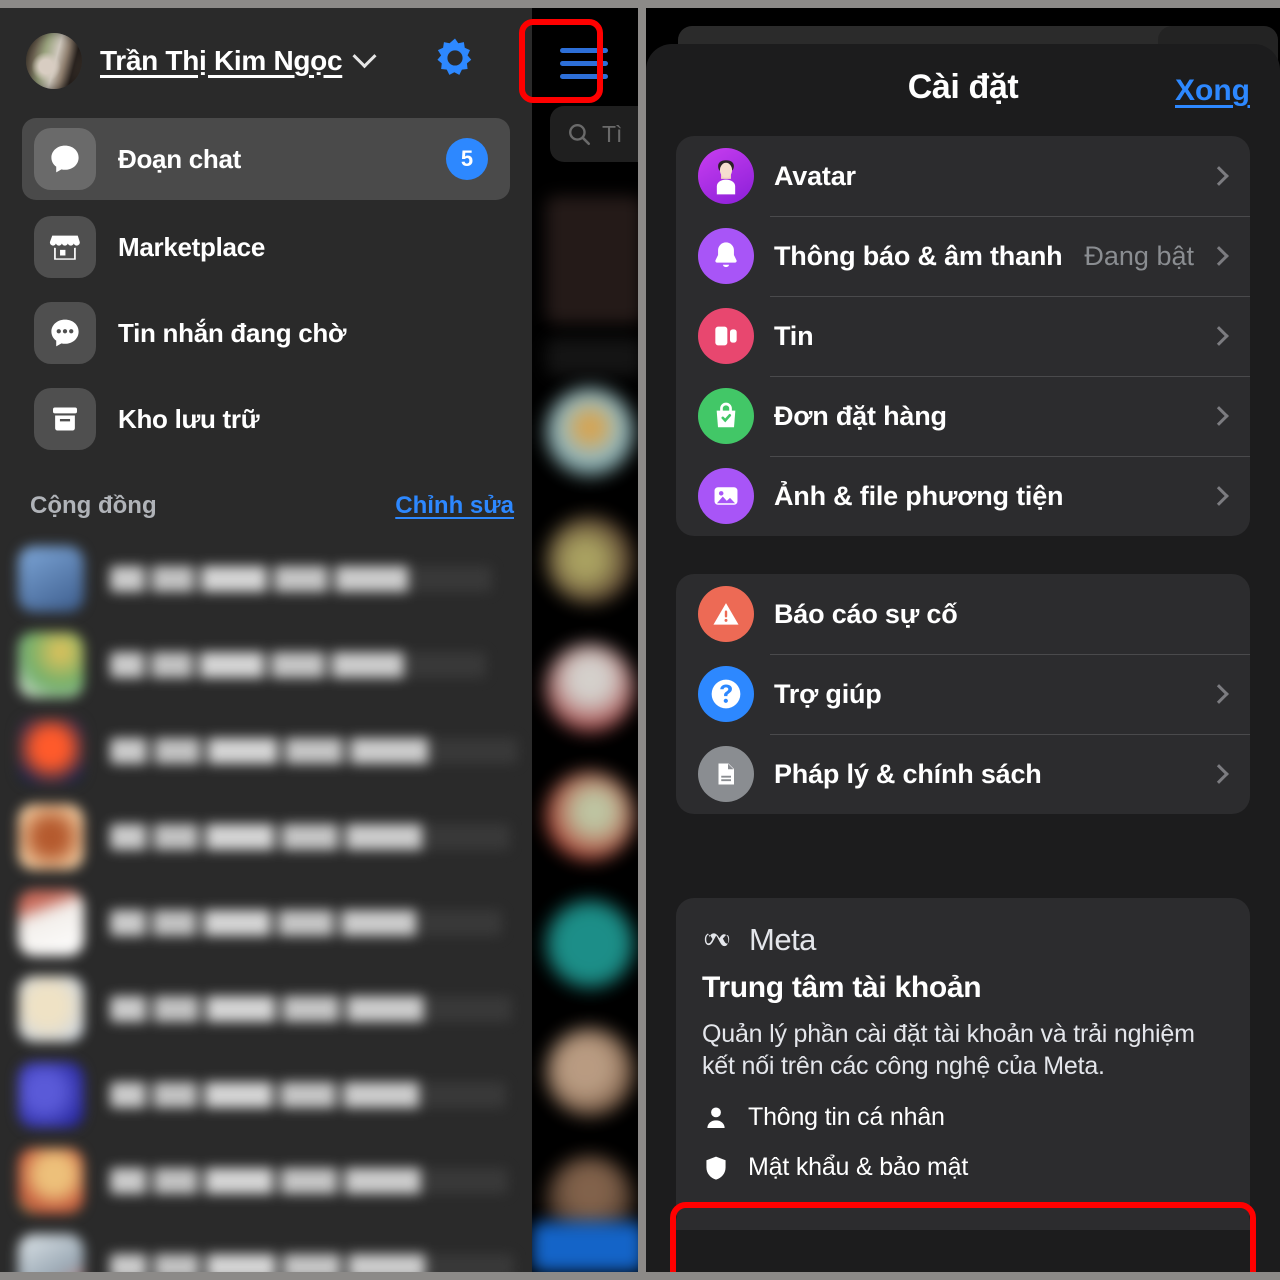  I want to click on sidebar-item-label: Marketplace, so click(191, 246).